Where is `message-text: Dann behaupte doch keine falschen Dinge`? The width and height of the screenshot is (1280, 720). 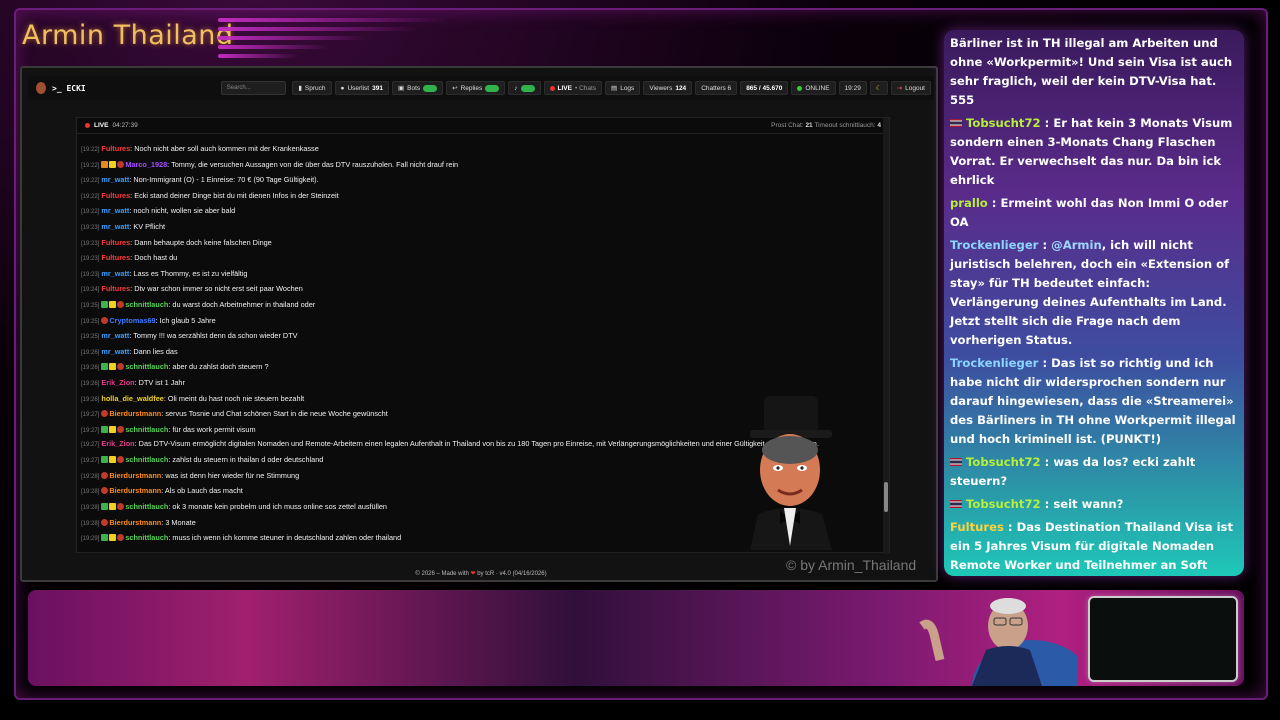
message-text: Dann behaupte doch keine falschen Dinge is located at coordinates (203, 242).